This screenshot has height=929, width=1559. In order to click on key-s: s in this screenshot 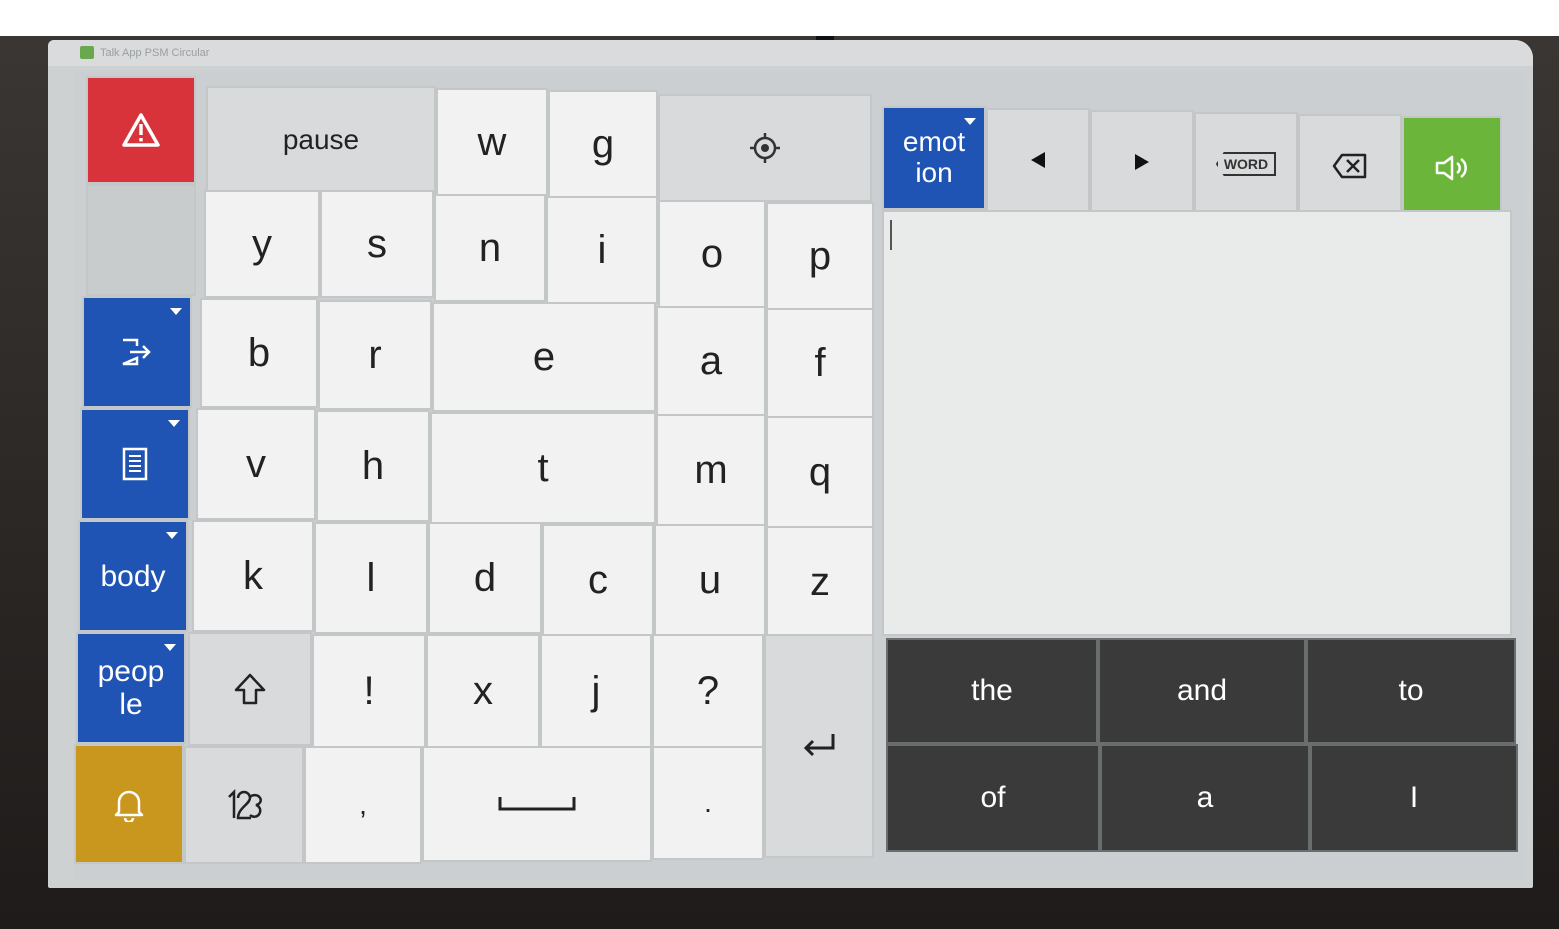, I will do `click(377, 244)`.